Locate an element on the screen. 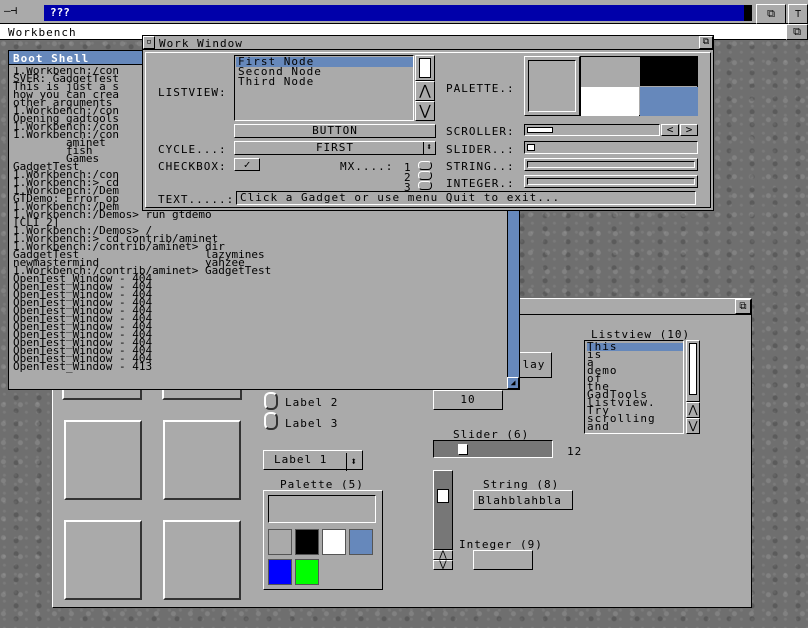 The image size is (808, 628). work-cycle: FIRST ⬍ is located at coordinates (335, 148).